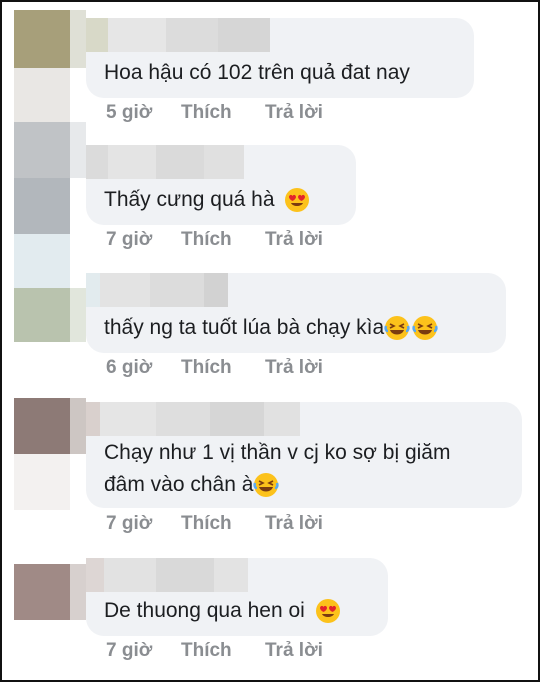 This screenshot has height=682, width=540. Describe the element at coordinates (207, 200) in the screenshot. I see `comment-text: Thấy cưng quá hà` at that location.